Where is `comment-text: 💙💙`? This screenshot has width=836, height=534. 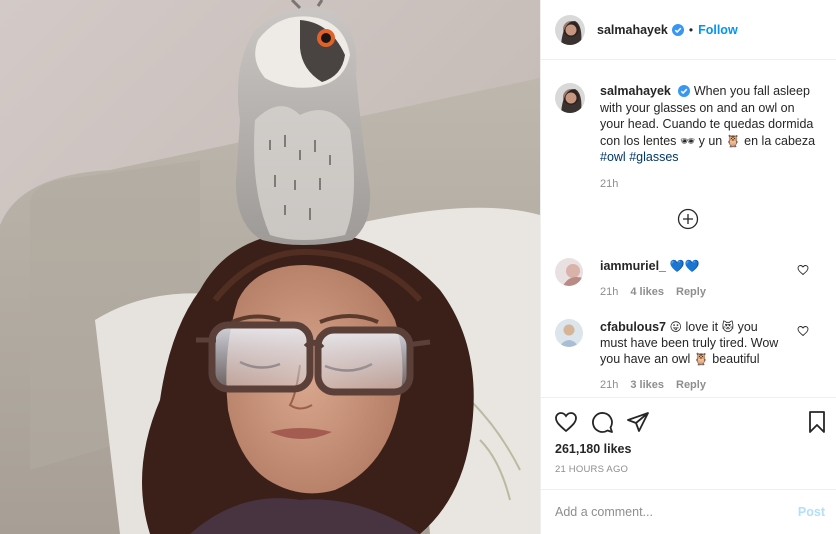 comment-text: 💙💙 is located at coordinates (684, 266).